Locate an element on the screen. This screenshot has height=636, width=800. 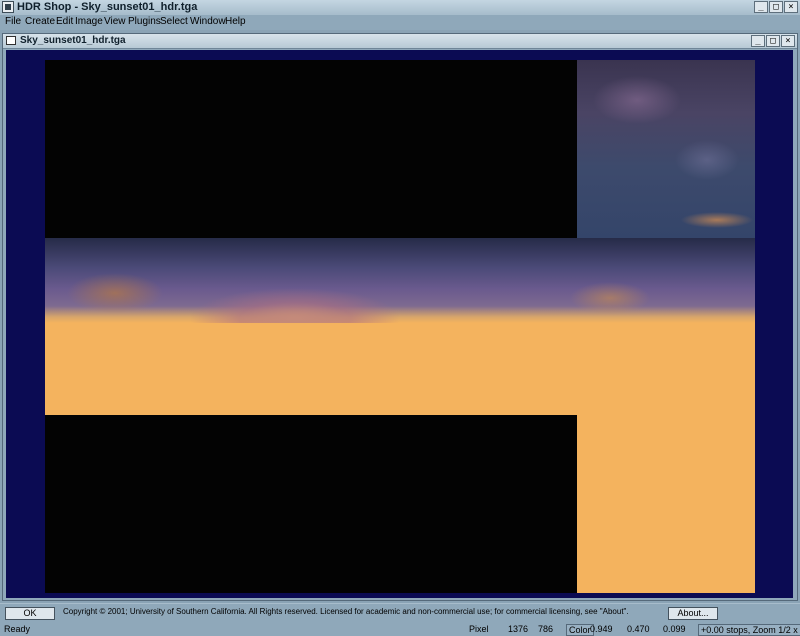
pixel-label: Pixel is located at coordinates (479, 629).